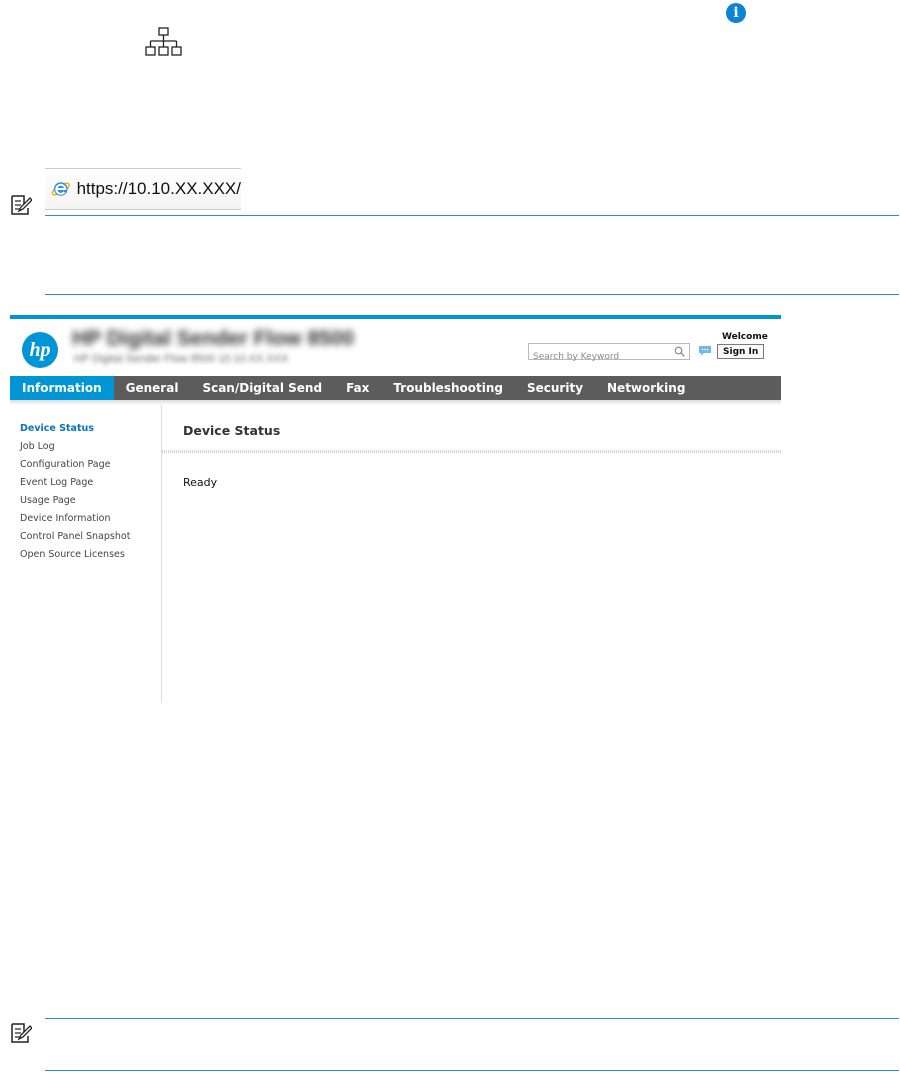  I want to click on address-bar: https://10.10.XX.XXX/, so click(143, 189).